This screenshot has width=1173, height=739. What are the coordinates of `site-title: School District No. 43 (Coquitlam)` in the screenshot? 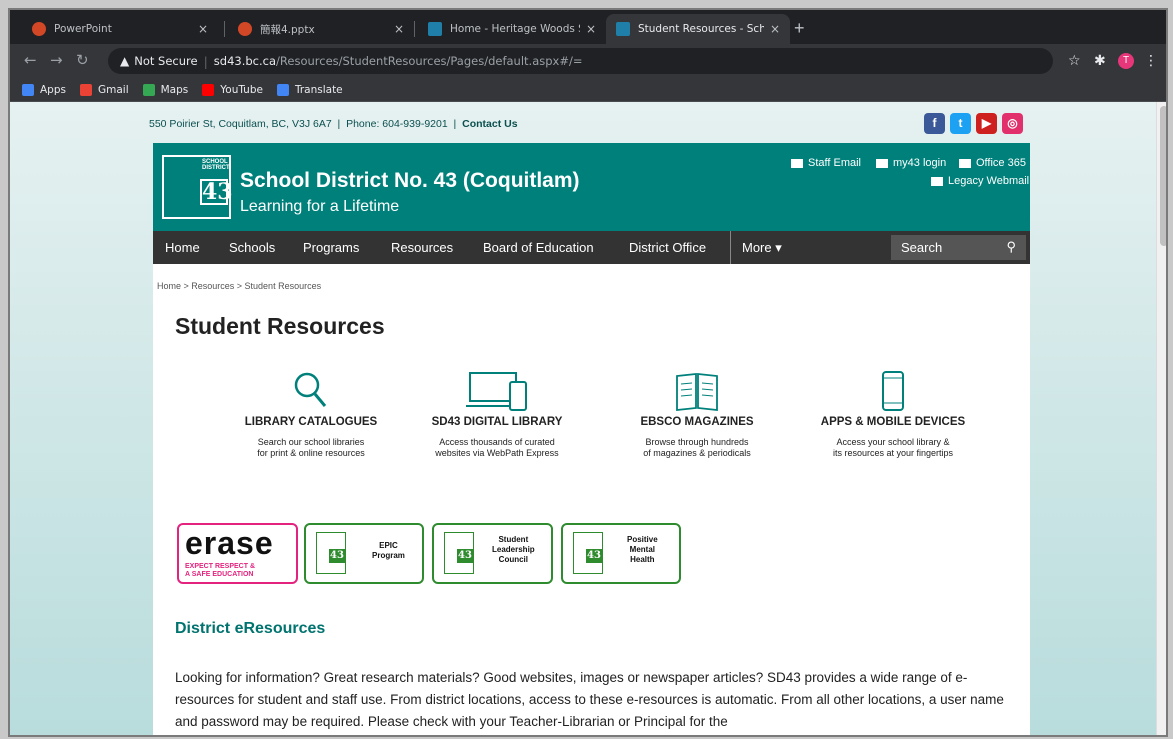 It's located at (410, 181).